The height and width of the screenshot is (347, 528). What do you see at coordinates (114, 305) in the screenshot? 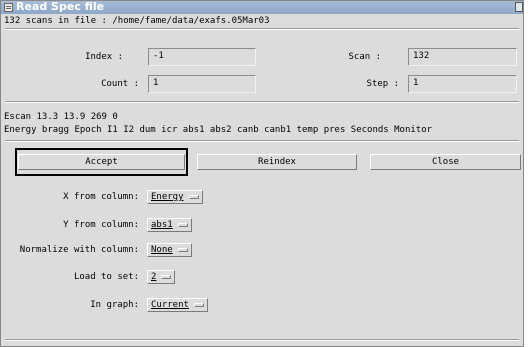
I see `graph-label: In graph:` at bounding box center [114, 305].